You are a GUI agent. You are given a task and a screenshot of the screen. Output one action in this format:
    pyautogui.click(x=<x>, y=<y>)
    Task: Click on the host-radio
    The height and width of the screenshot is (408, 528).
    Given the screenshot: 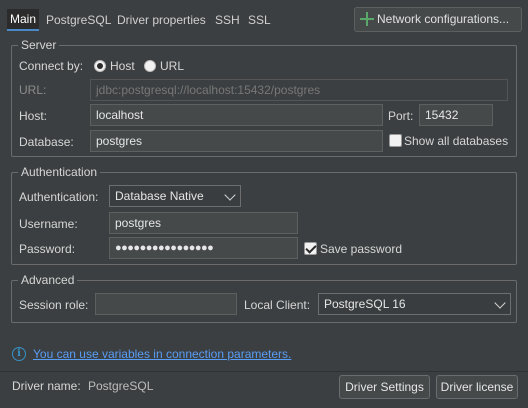 What is the action you would take?
    pyautogui.click(x=100, y=66)
    